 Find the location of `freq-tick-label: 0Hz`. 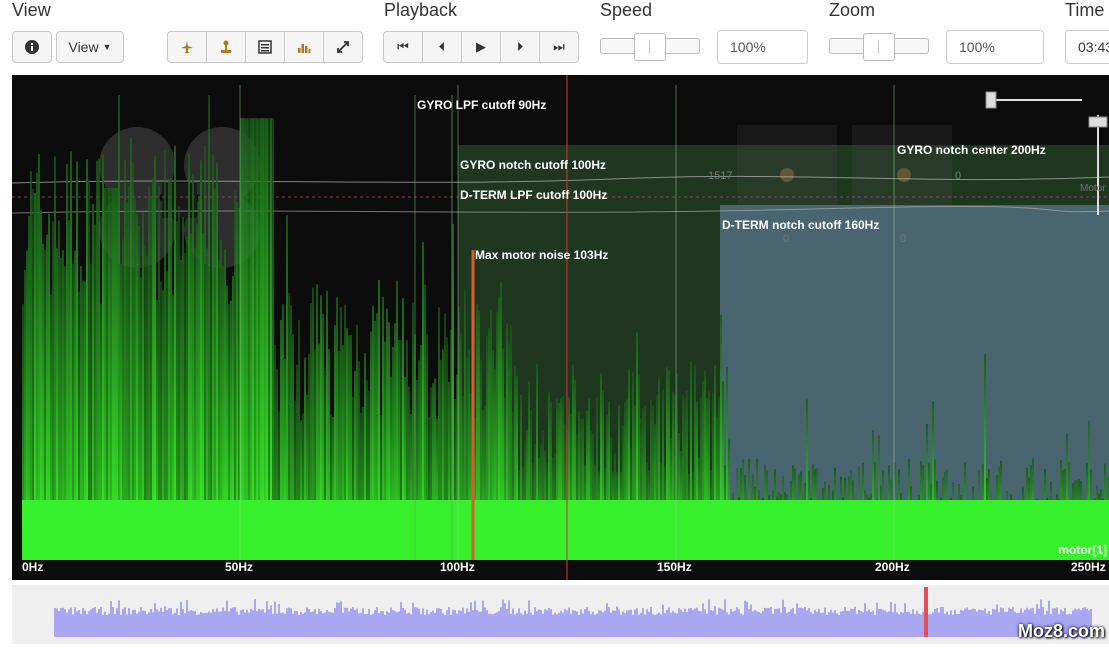

freq-tick-label: 0Hz is located at coordinates (33, 567).